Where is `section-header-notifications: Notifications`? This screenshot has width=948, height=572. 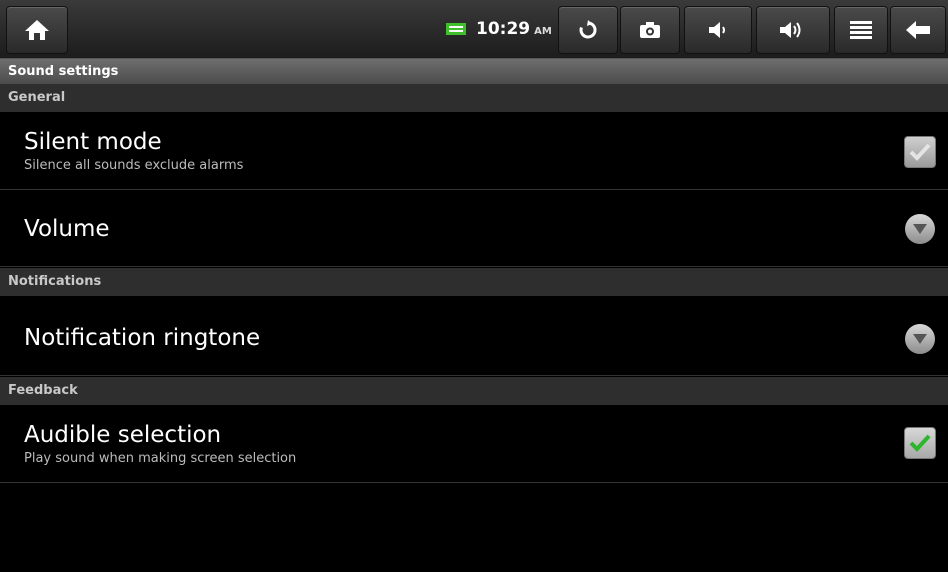 section-header-notifications: Notifications is located at coordinates (474, 282).